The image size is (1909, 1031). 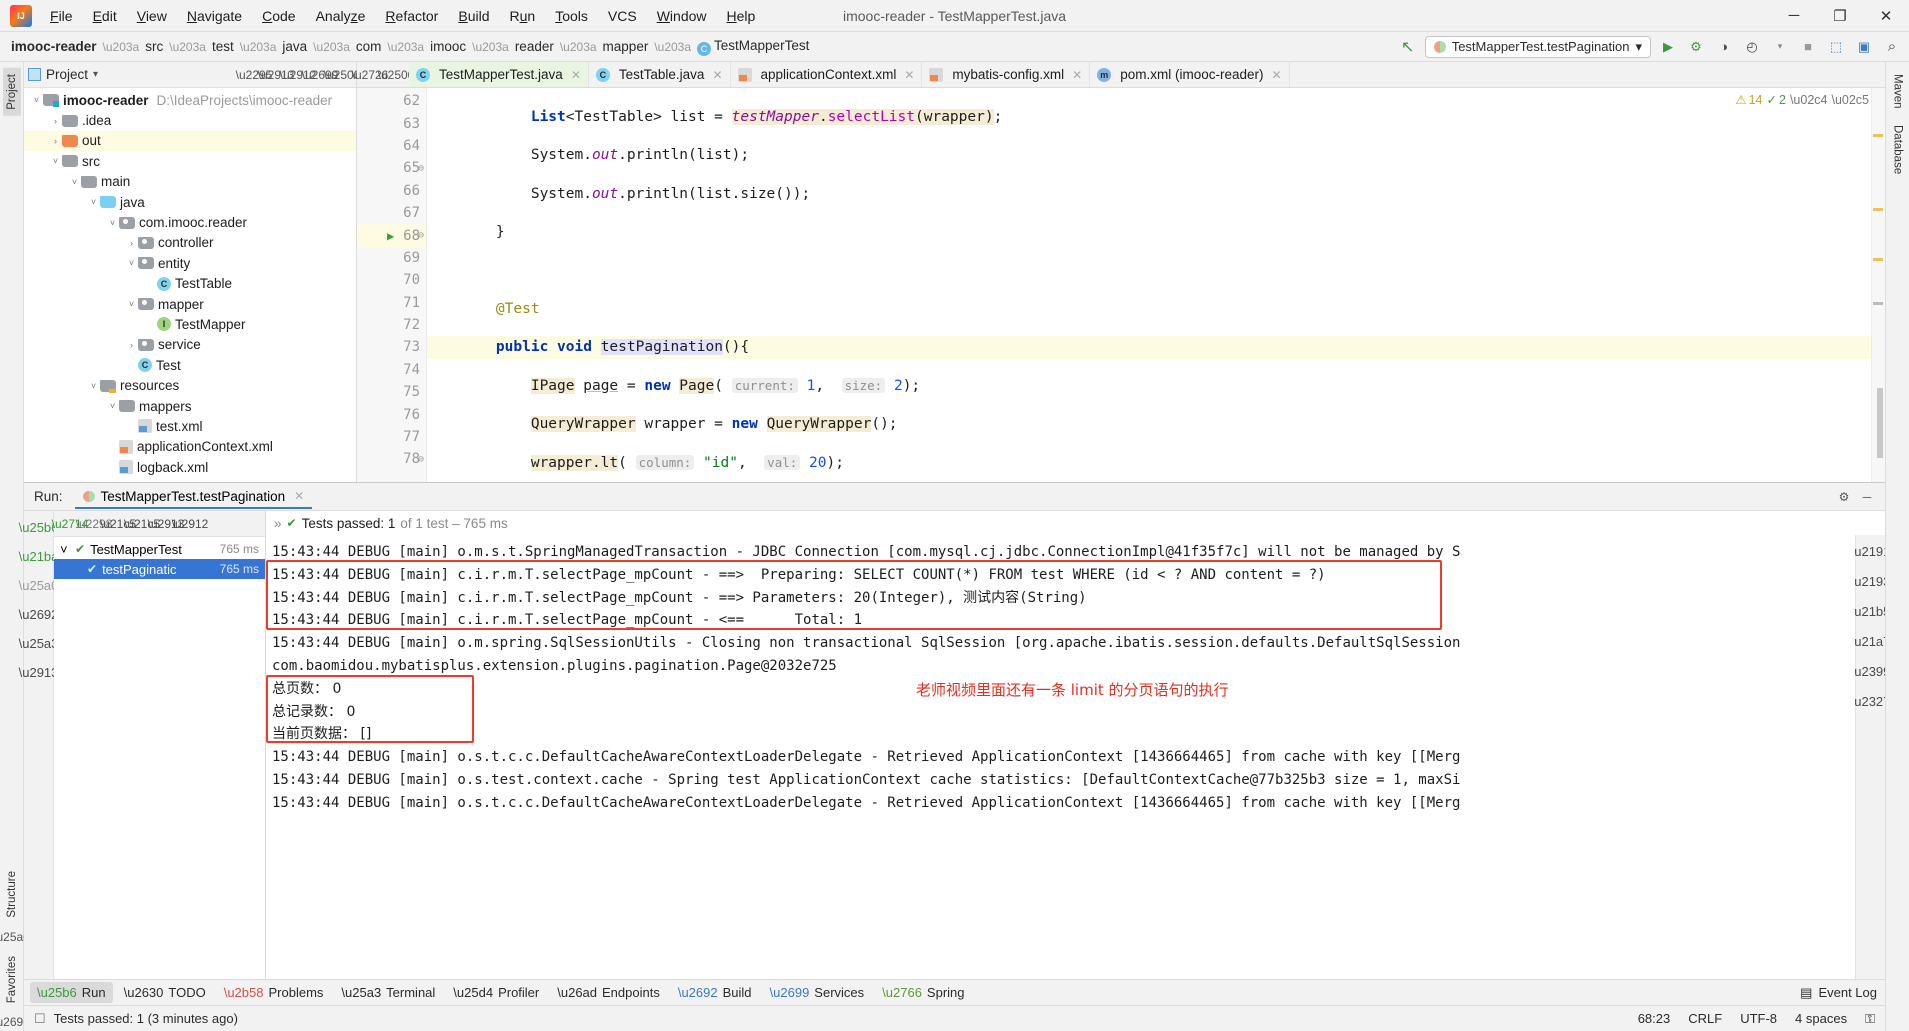 I want to click on tree-node-TestTable: C TestTable, so click(x=190, y=284).